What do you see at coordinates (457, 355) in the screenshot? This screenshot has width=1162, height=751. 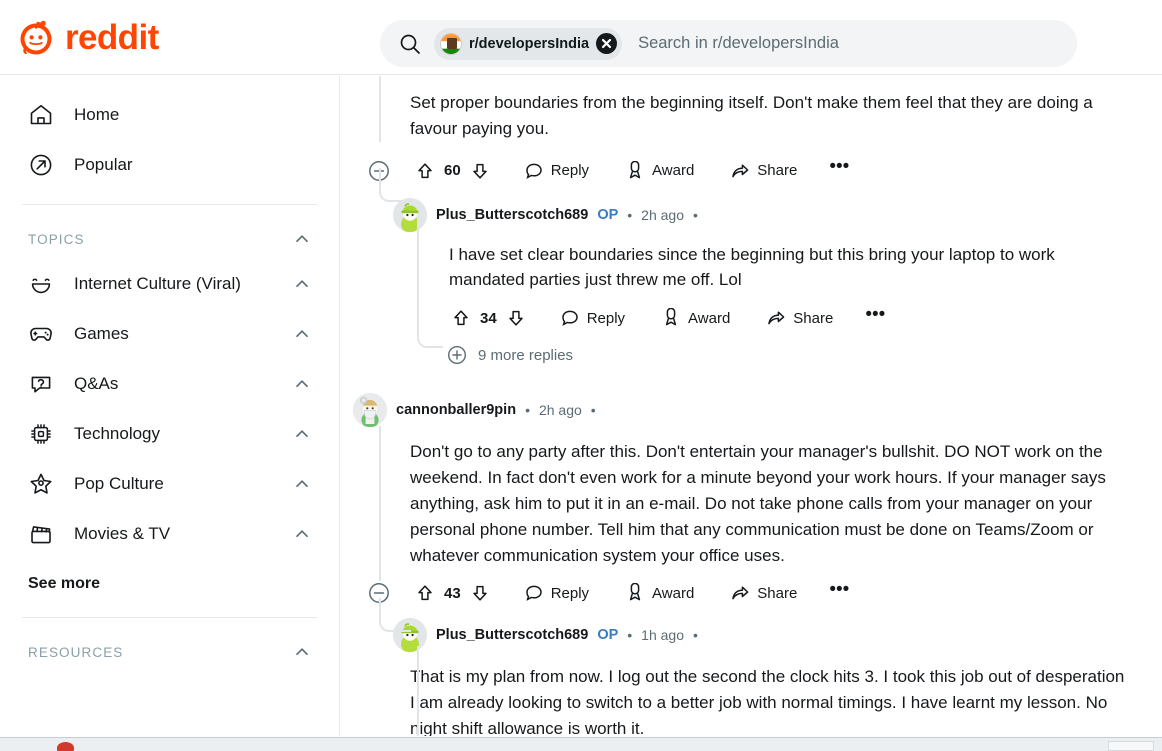 I see `expand-plus-icon` at bounding box center [457, 355].